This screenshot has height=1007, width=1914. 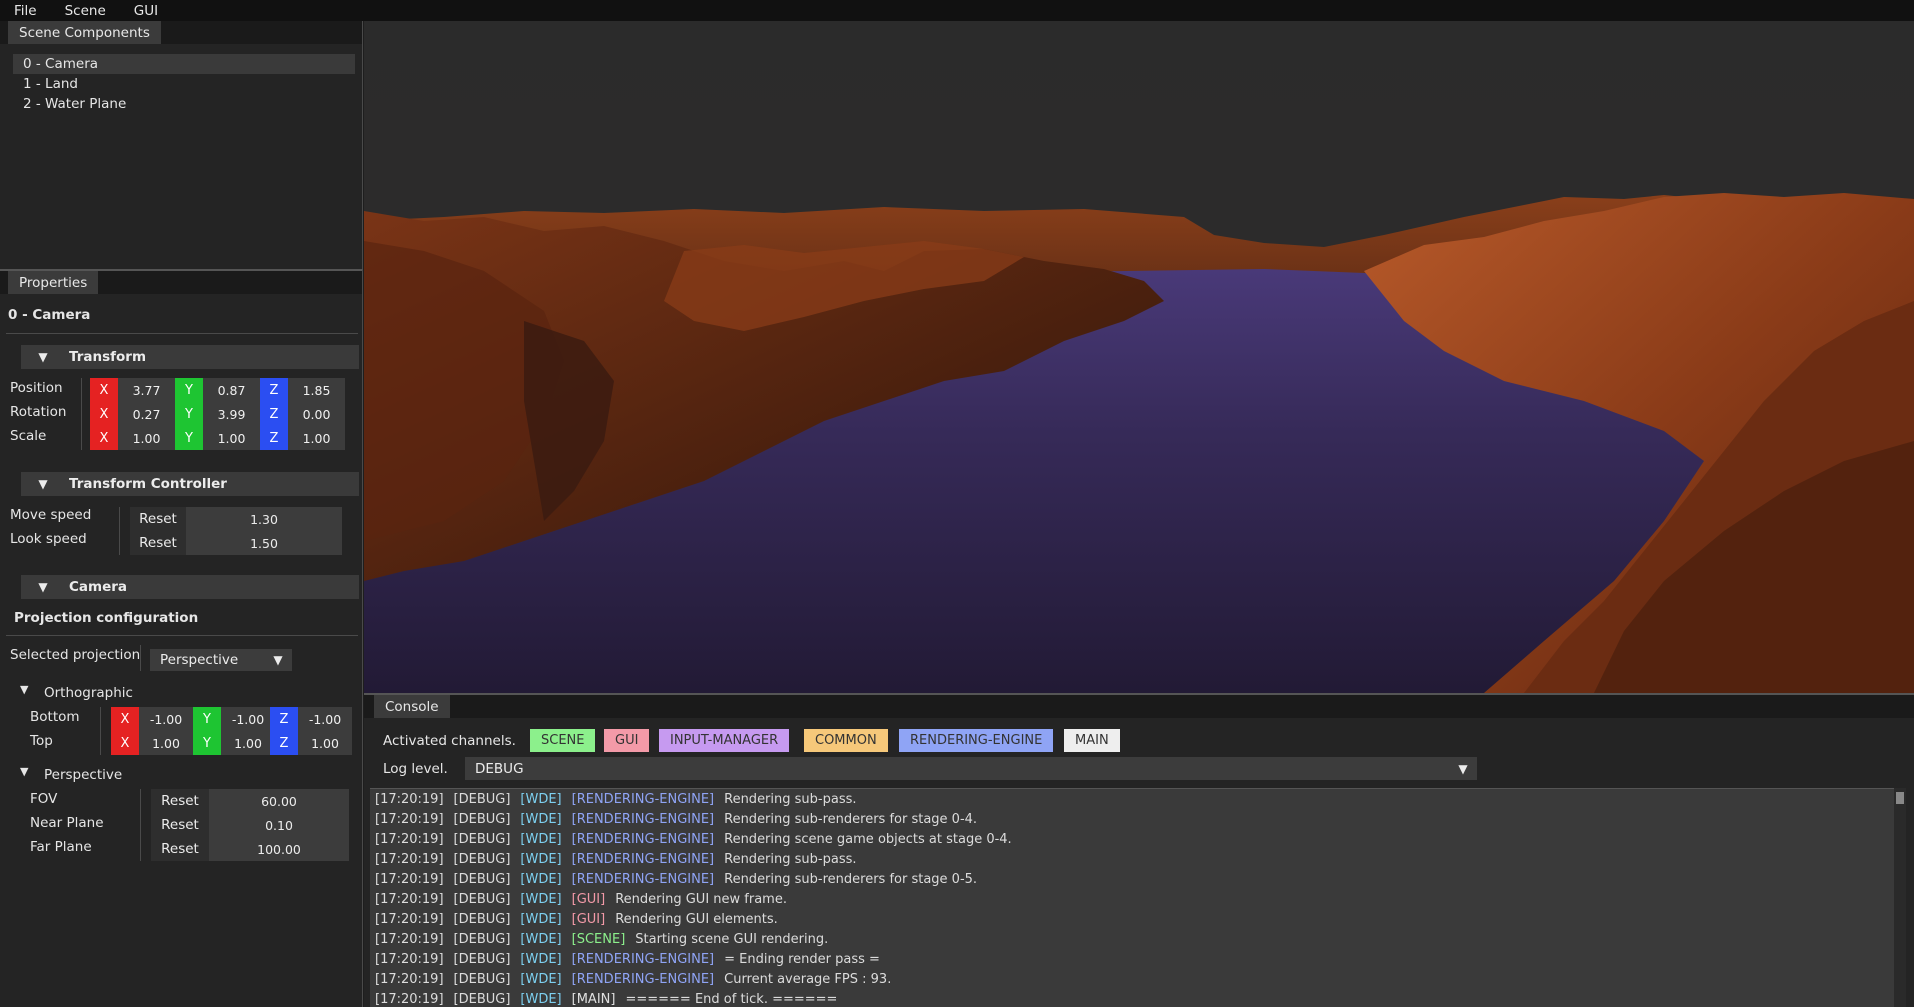 What do you see at coordinates (221, 660) in the screenshot?
I see `projection-select: Perspective ▼` at bounding box center [221, 660].